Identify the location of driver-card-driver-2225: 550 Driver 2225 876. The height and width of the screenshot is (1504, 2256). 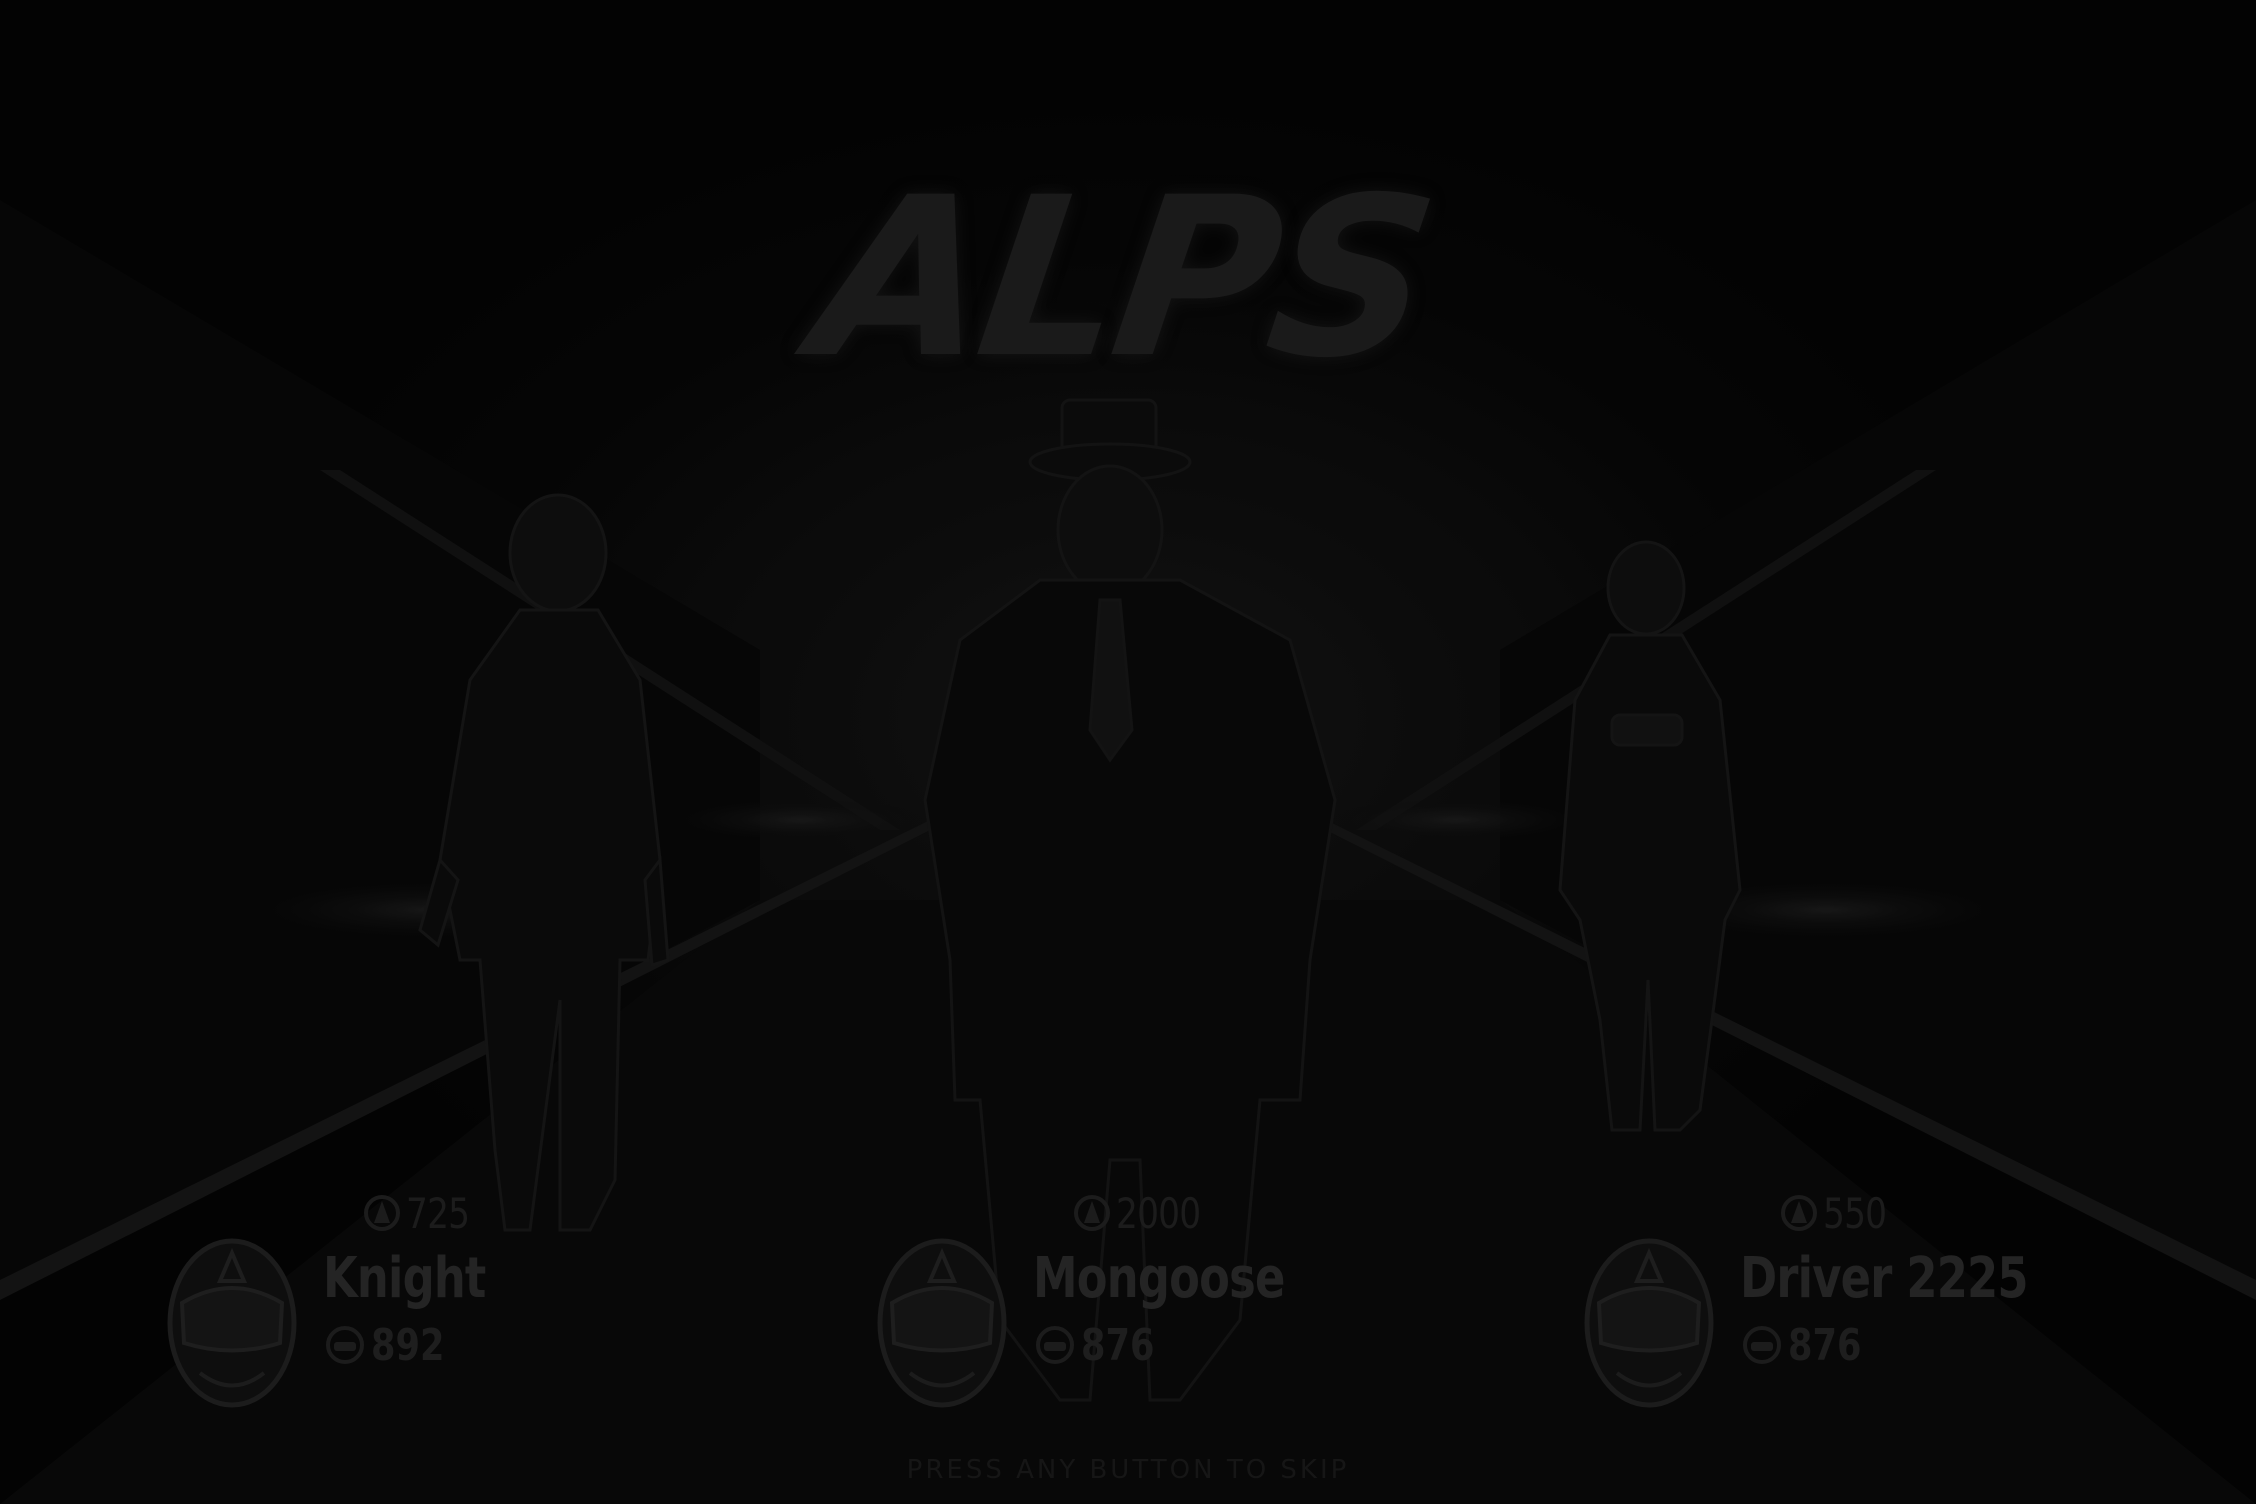
(1847, 1298).